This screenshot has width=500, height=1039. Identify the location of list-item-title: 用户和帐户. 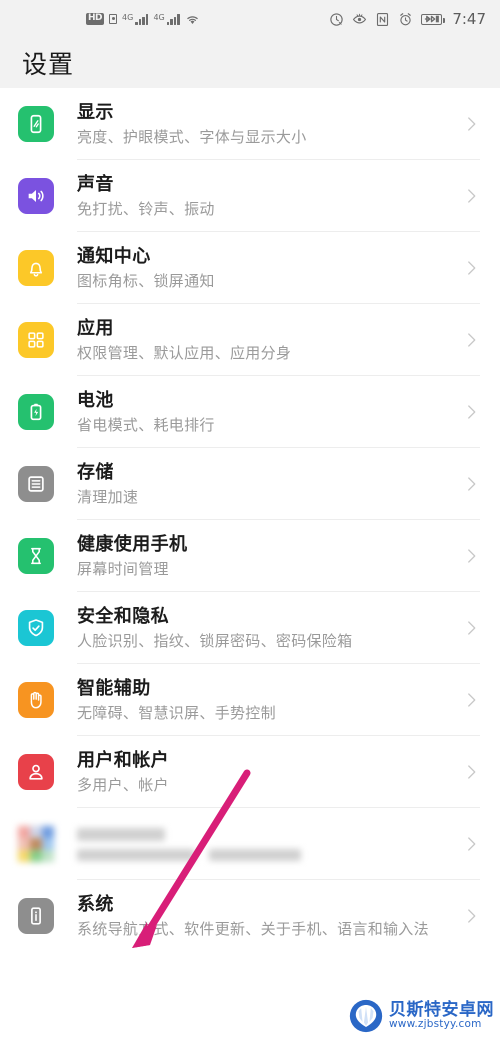
(123, 760).